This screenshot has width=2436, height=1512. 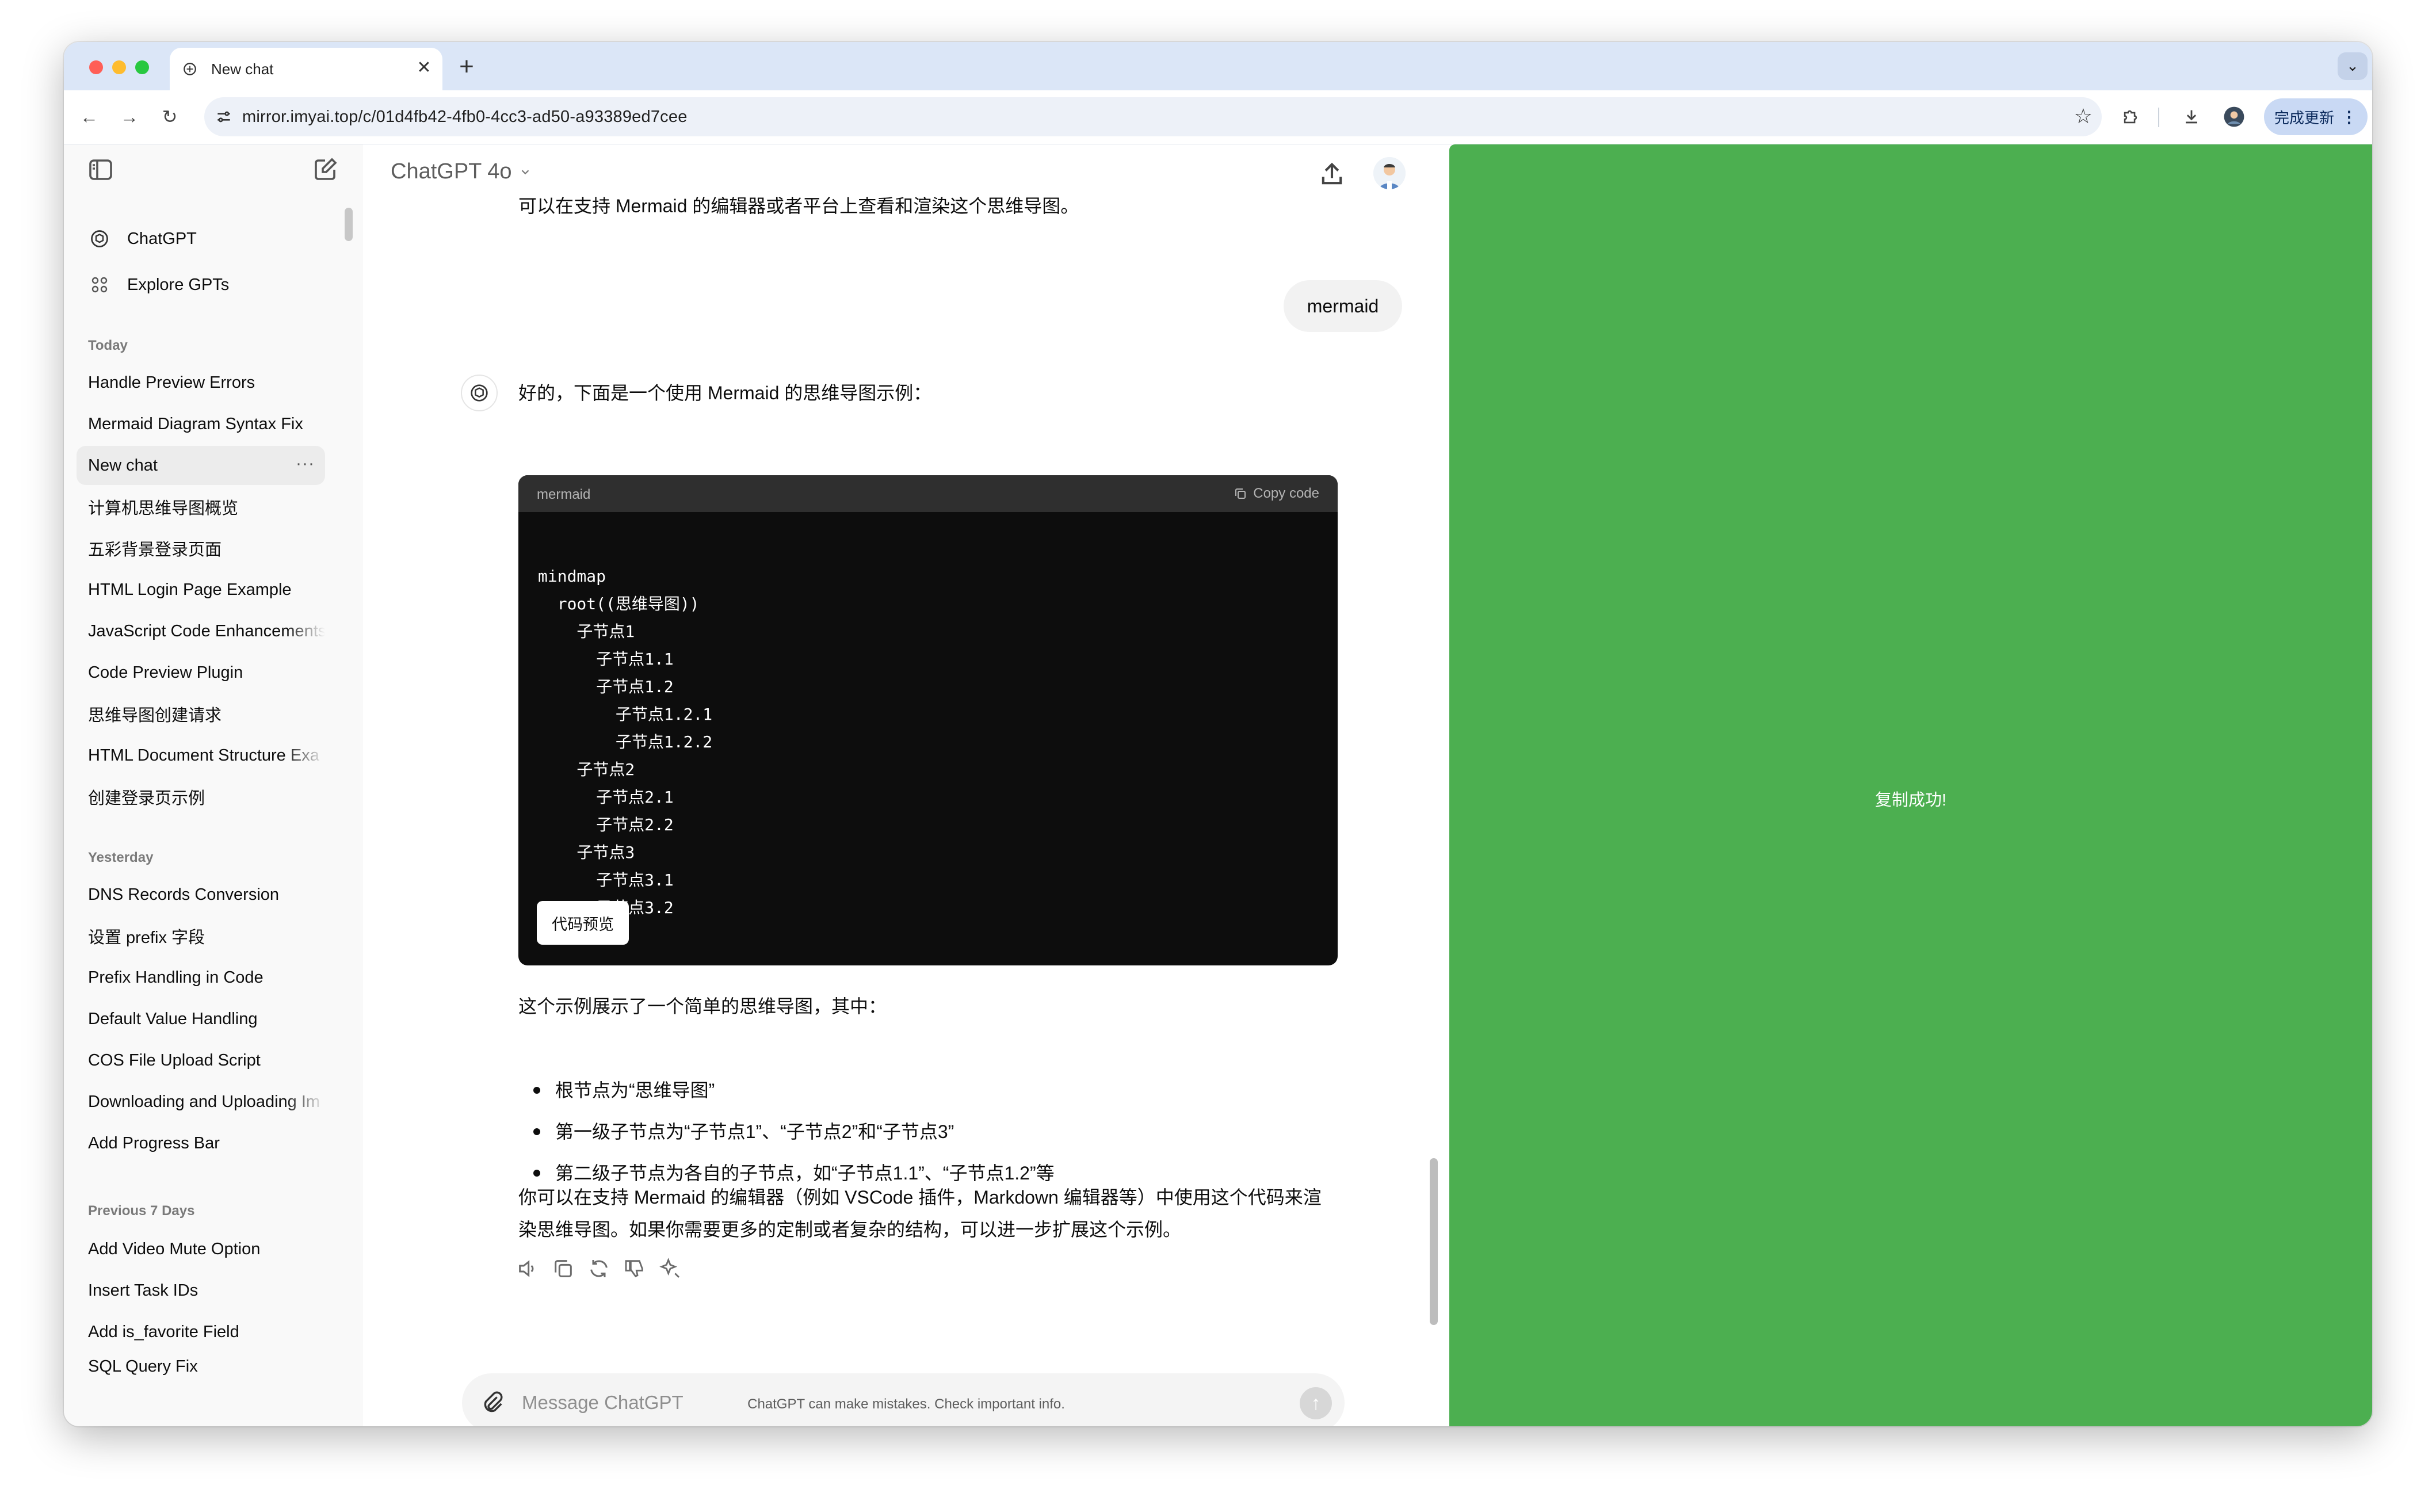 What do you see at coordinates (2130, 117) in the screenshot?
I see `extensions-puzzle-icon` at bounding box center [2130, 117].